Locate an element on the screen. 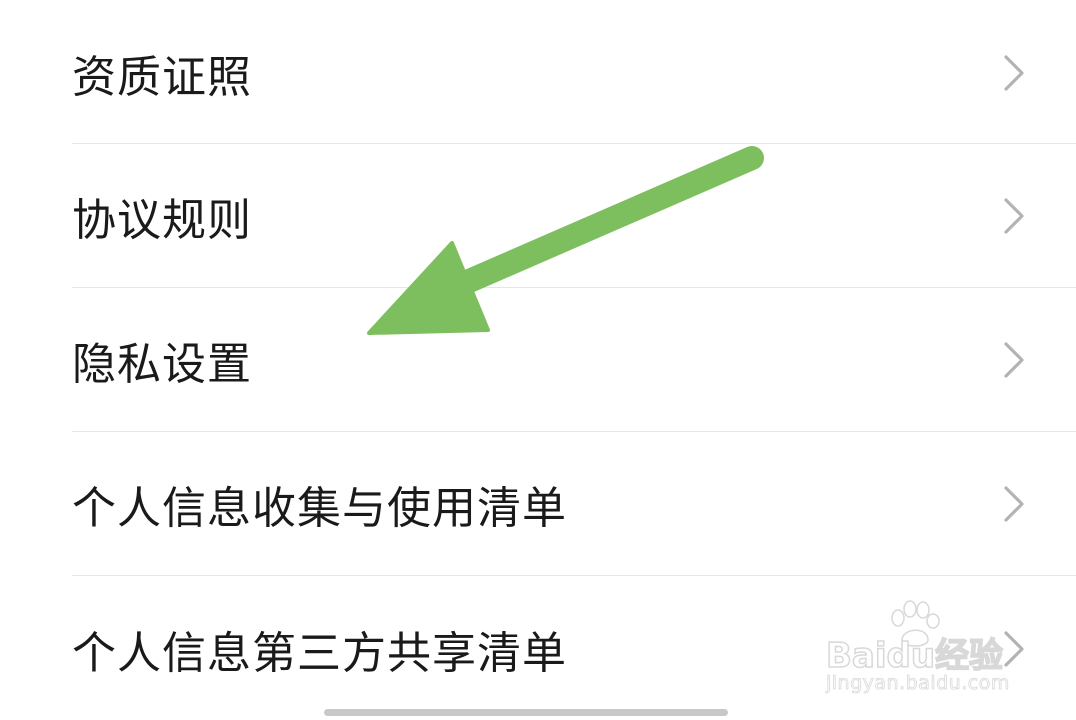 The width and height of the screenshot is (1076, 720). home-indicator is located at coordinates (526, 712).